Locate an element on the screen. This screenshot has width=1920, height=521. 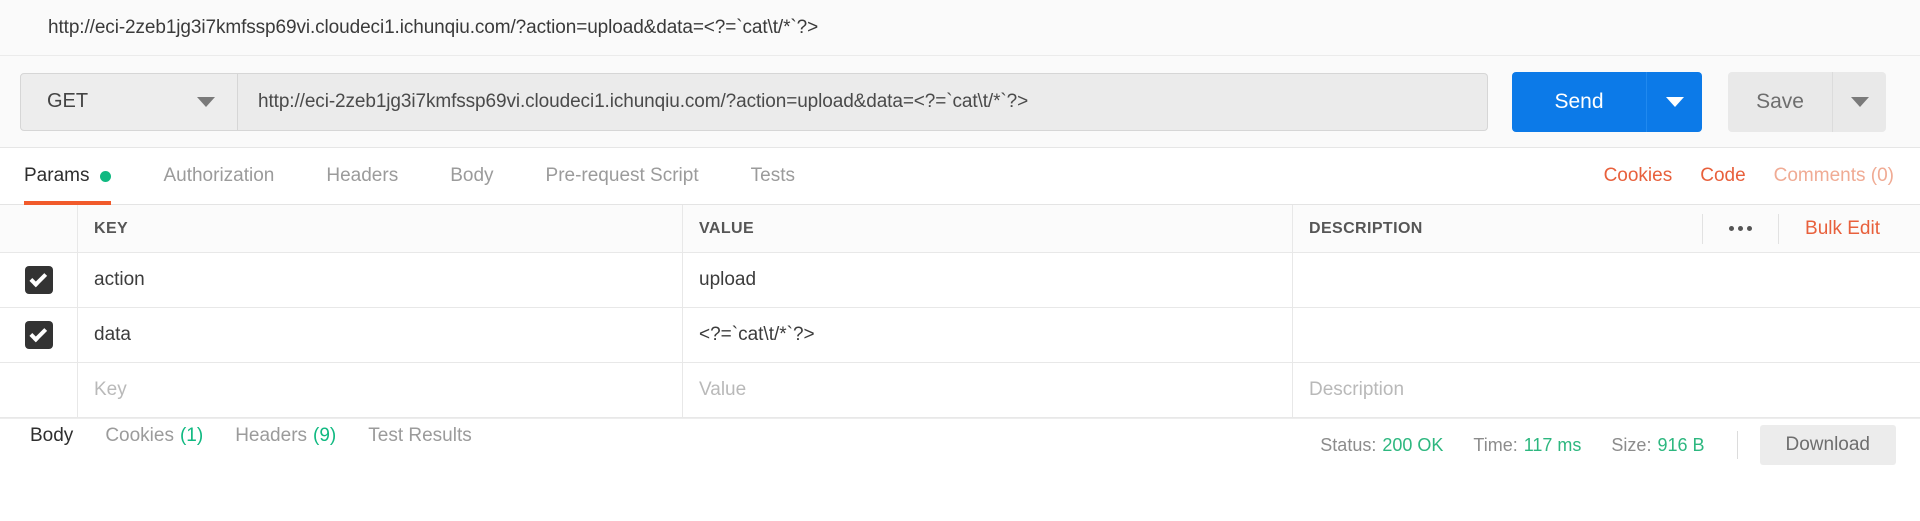
table-row: data <?=`cat\t/*`?> is located at coordinates (960, 335).